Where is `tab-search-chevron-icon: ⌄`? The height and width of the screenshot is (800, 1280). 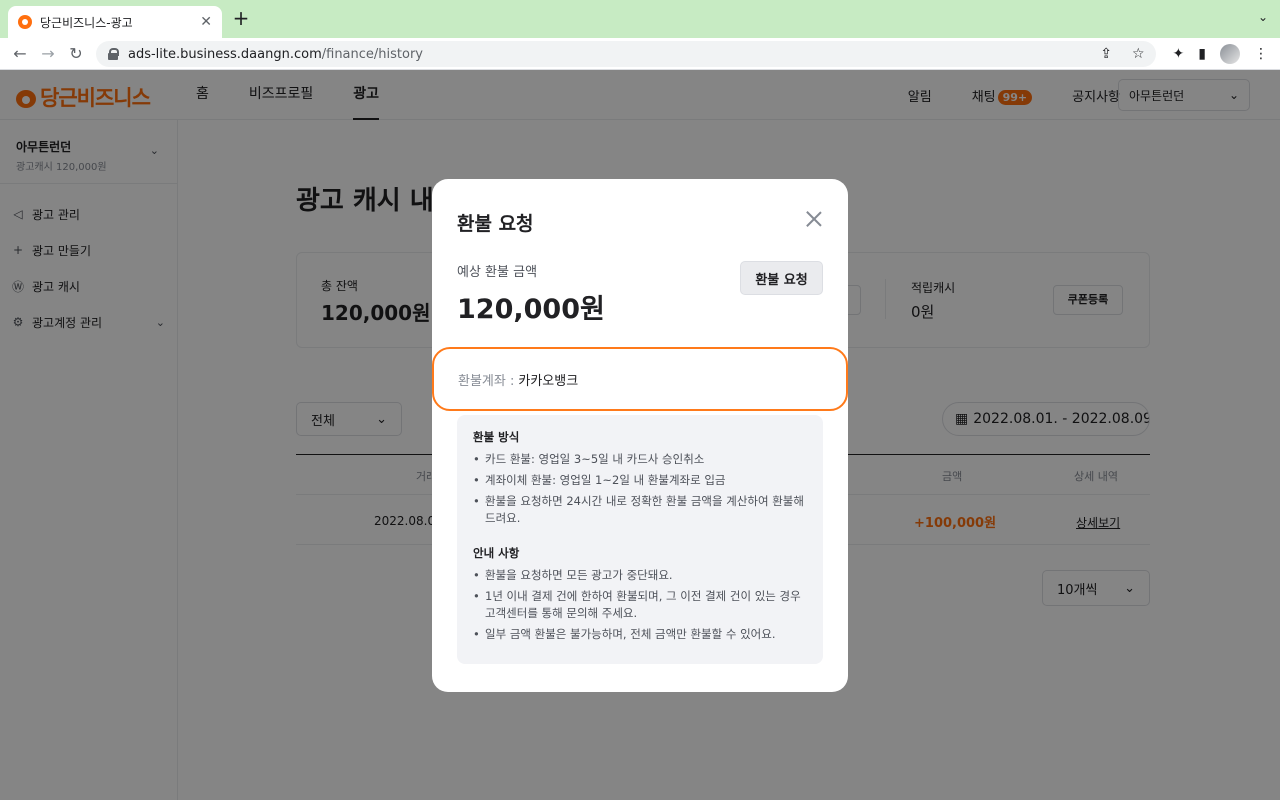
tab-search-chevron-icon: ⌄ is located at coordinates (1263, 17).